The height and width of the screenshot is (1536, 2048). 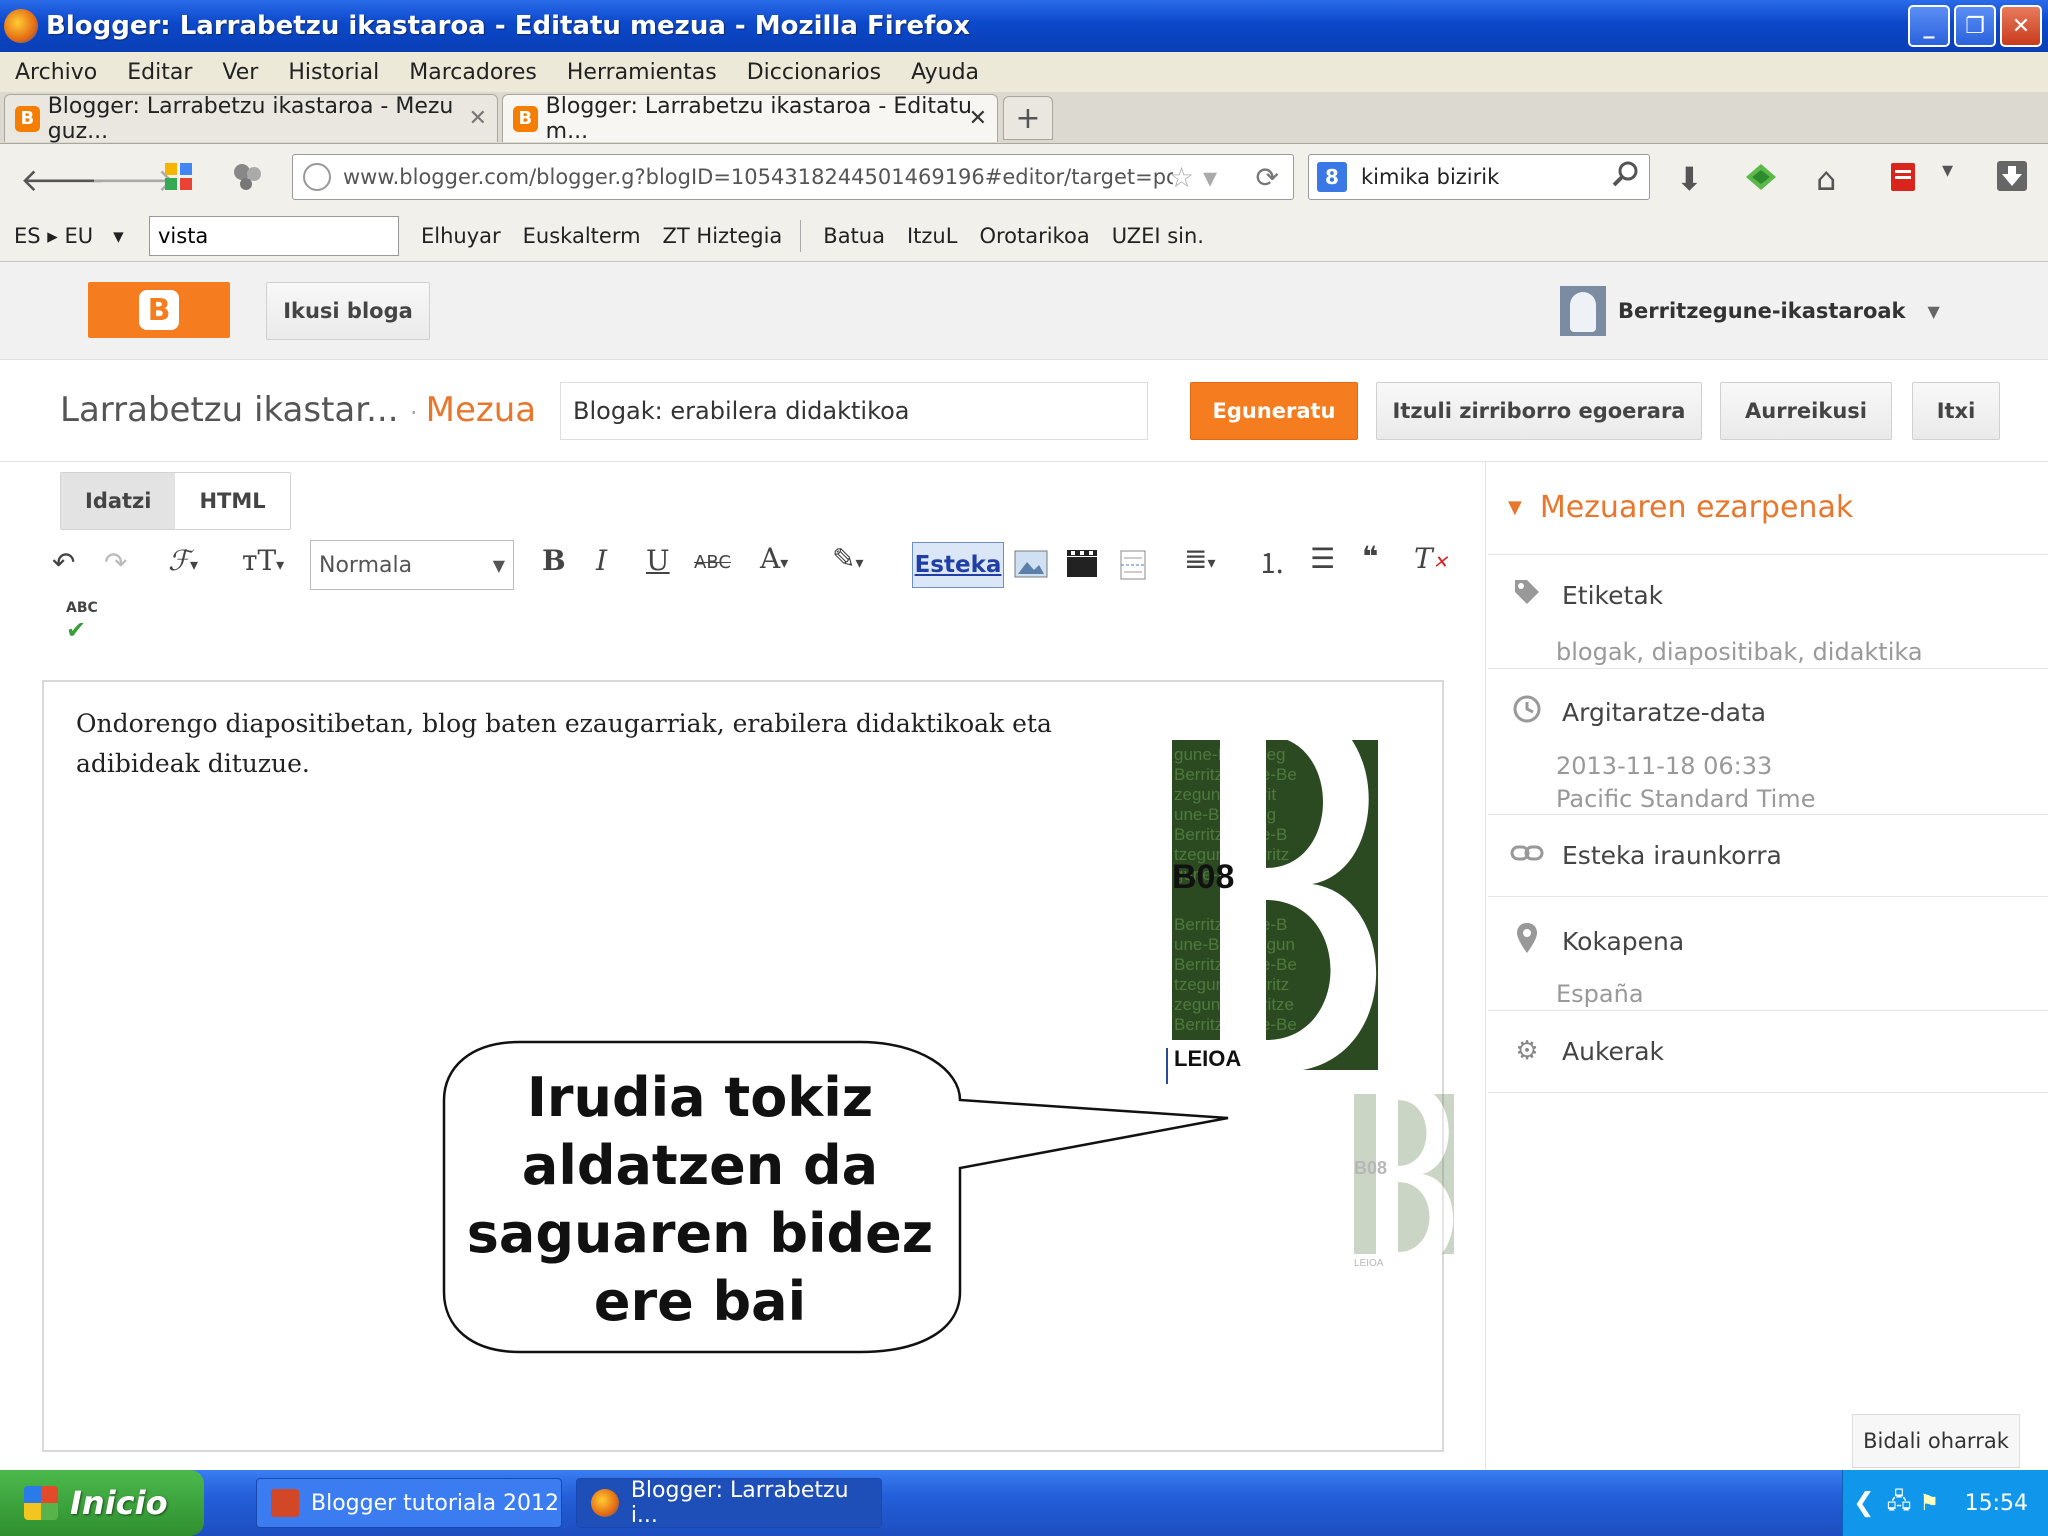 What do you see at coordinates (317, 177) in the screenshot?
I see `site-identity-icon` at bounding box center [317, 177].